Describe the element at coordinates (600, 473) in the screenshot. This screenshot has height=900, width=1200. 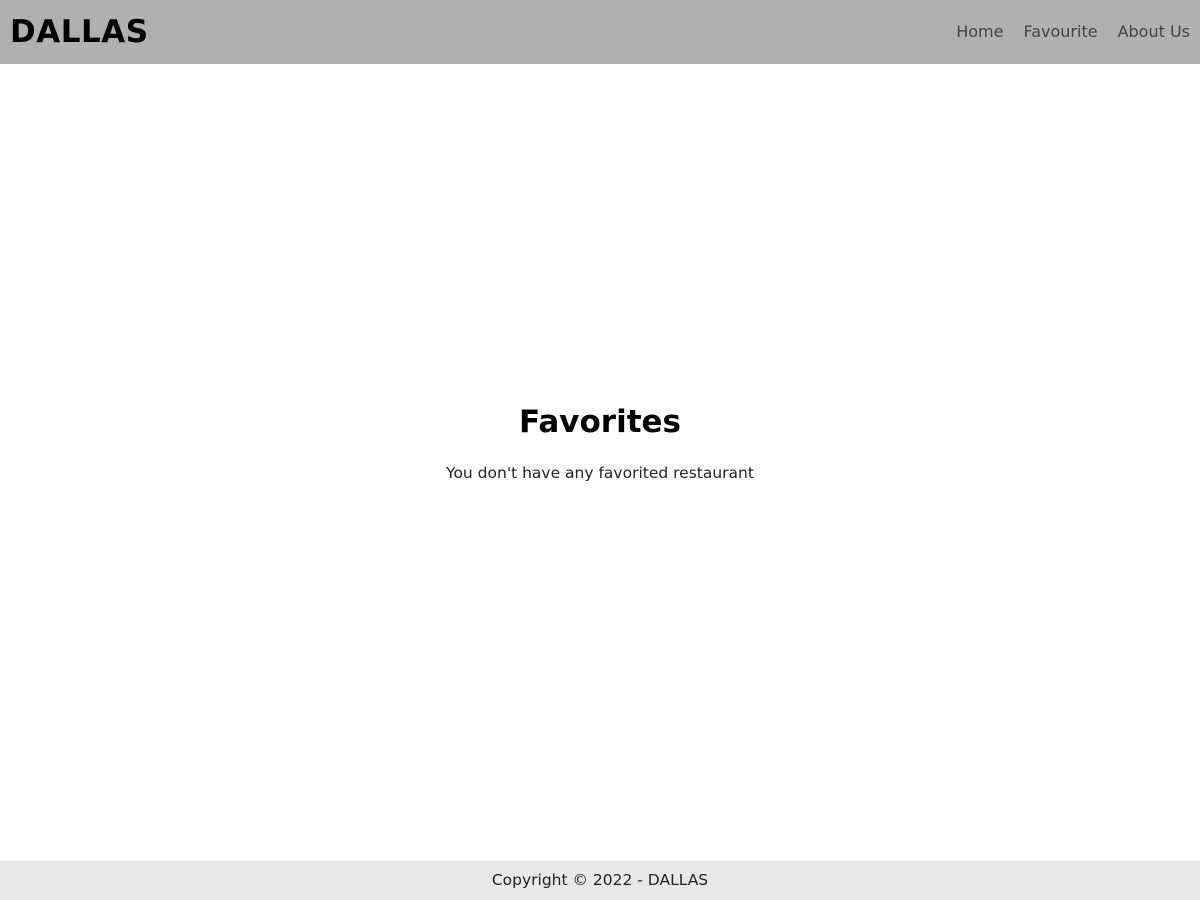
I see `empty-state-message: You don't have any favorited restaurant` at that location.